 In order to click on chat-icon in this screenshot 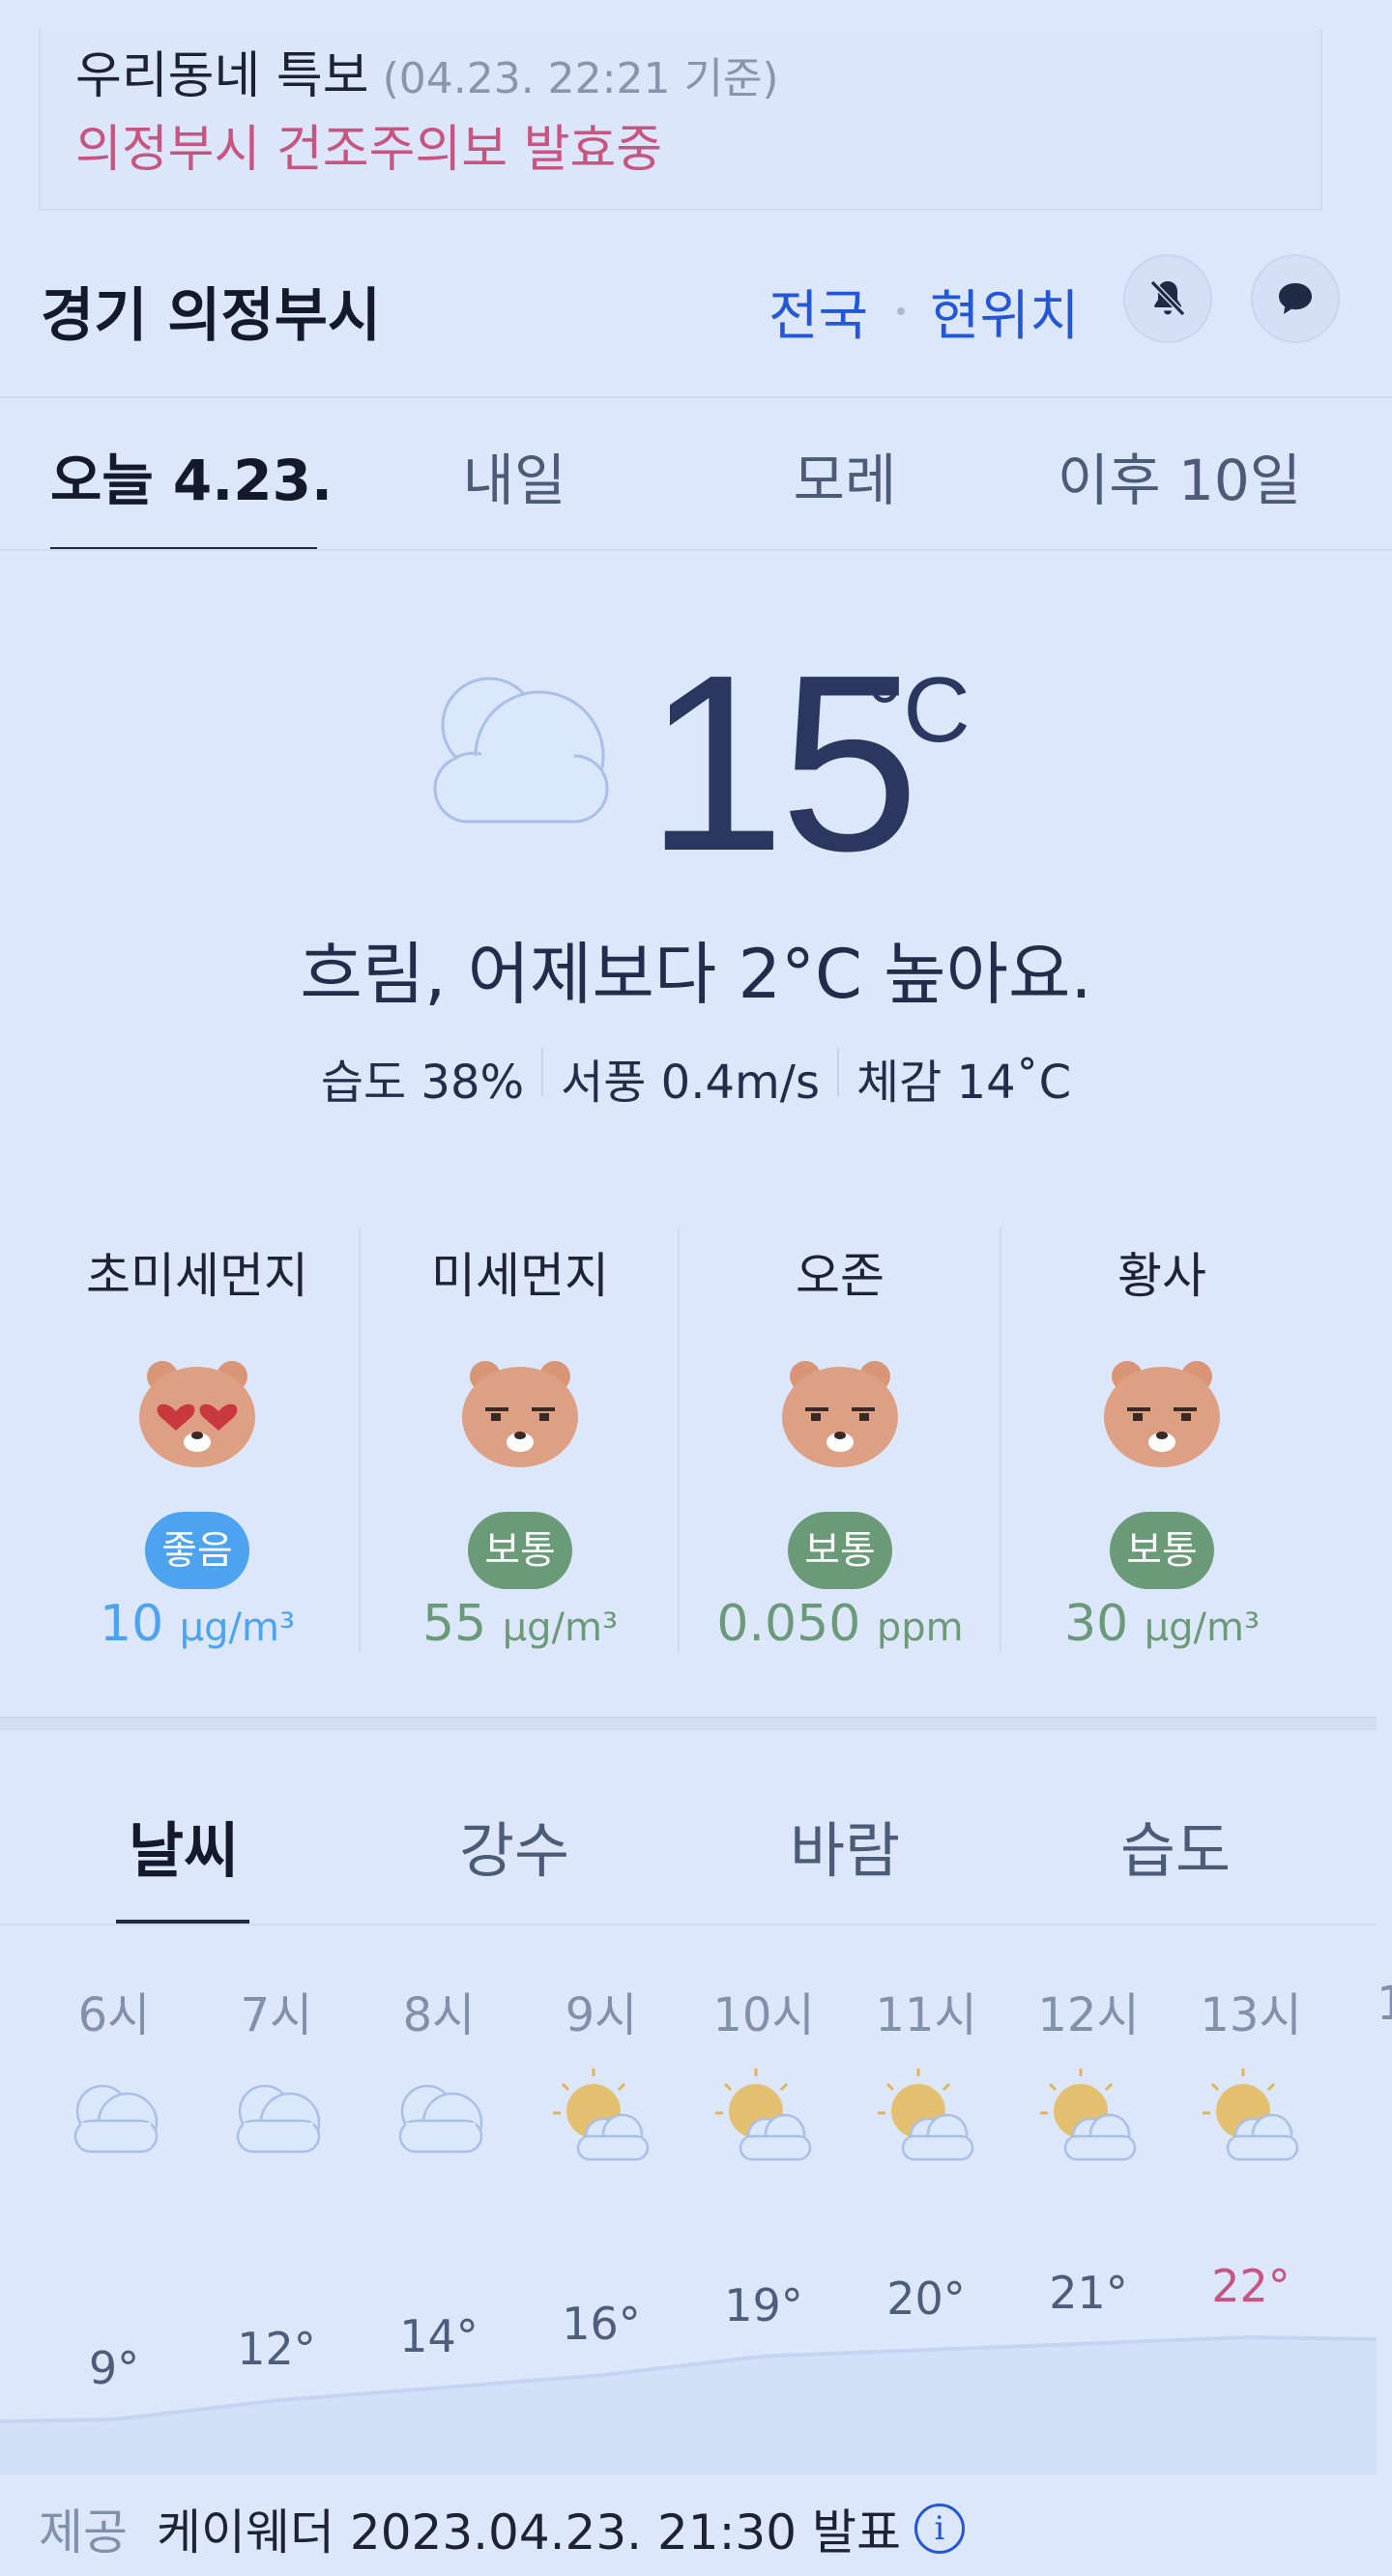, I will do `click(1295, 298)`.